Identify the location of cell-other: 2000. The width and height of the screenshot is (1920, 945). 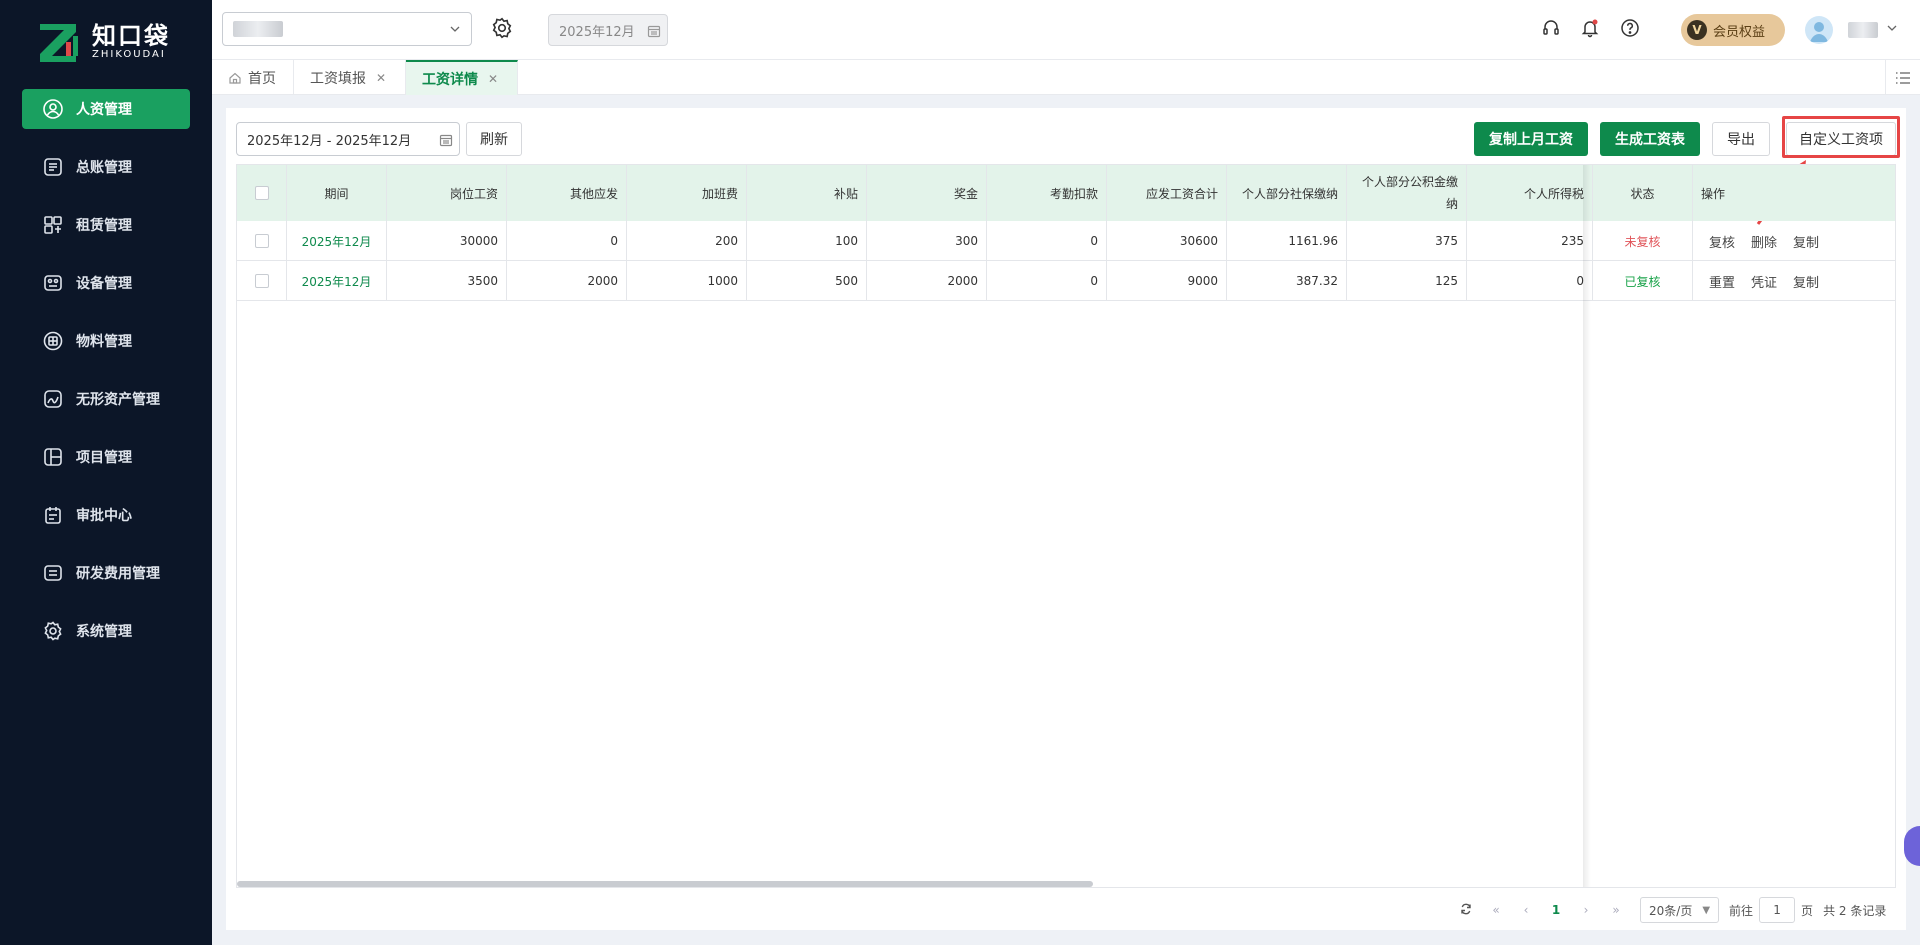
(567, 281).